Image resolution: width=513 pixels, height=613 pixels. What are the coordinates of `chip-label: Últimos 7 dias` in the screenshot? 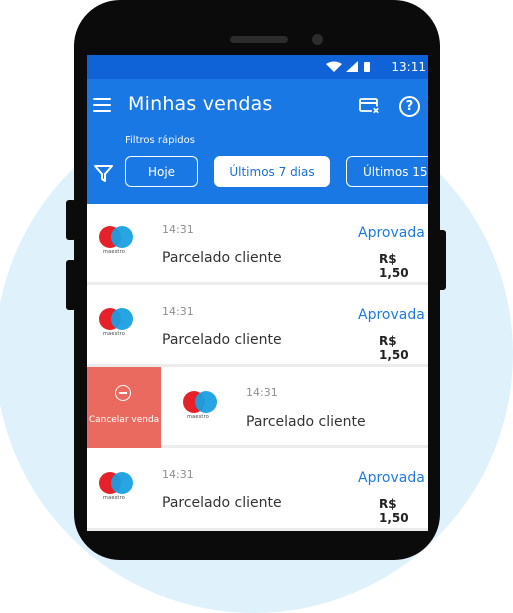 It's located at (272, 172).